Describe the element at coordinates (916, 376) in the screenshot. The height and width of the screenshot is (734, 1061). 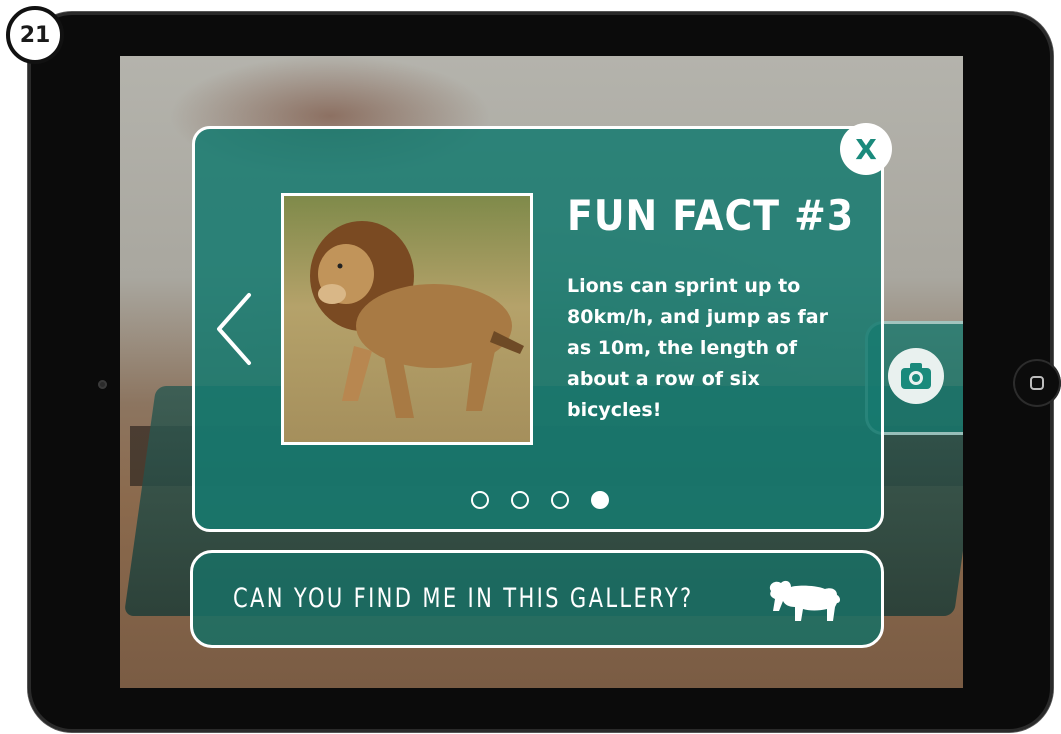
I see `camera-icon` at that location.